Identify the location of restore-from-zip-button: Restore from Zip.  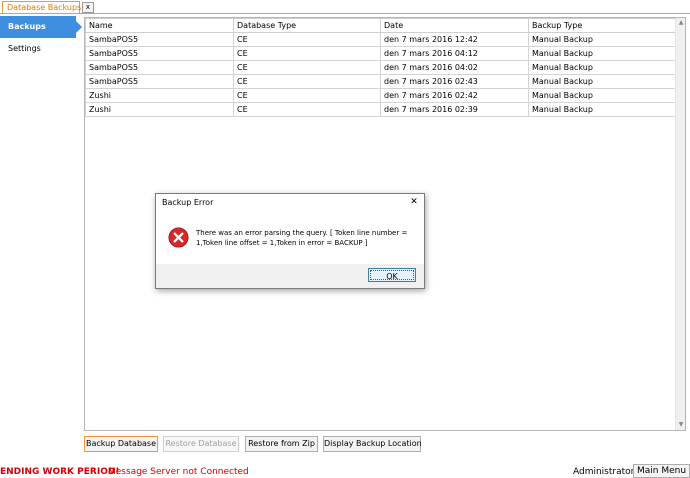
(281, 444).